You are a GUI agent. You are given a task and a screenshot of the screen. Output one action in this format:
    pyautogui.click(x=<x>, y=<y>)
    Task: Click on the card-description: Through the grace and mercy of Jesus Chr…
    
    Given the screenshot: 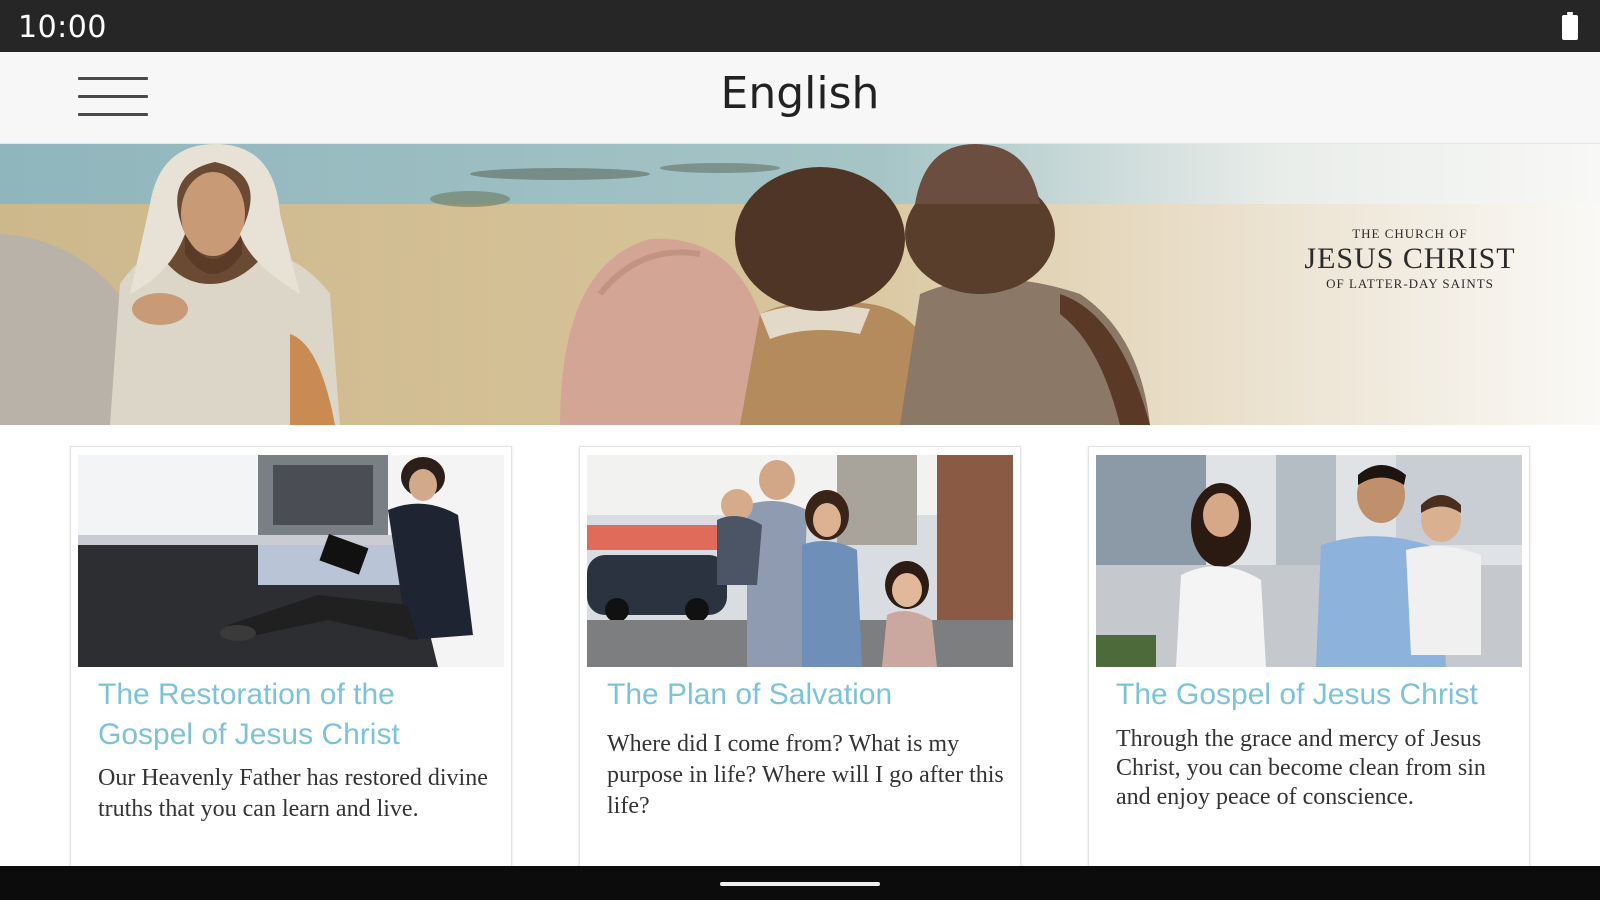 What is the action you would take?
    pyautogui.click(x=1301, y=768)
    